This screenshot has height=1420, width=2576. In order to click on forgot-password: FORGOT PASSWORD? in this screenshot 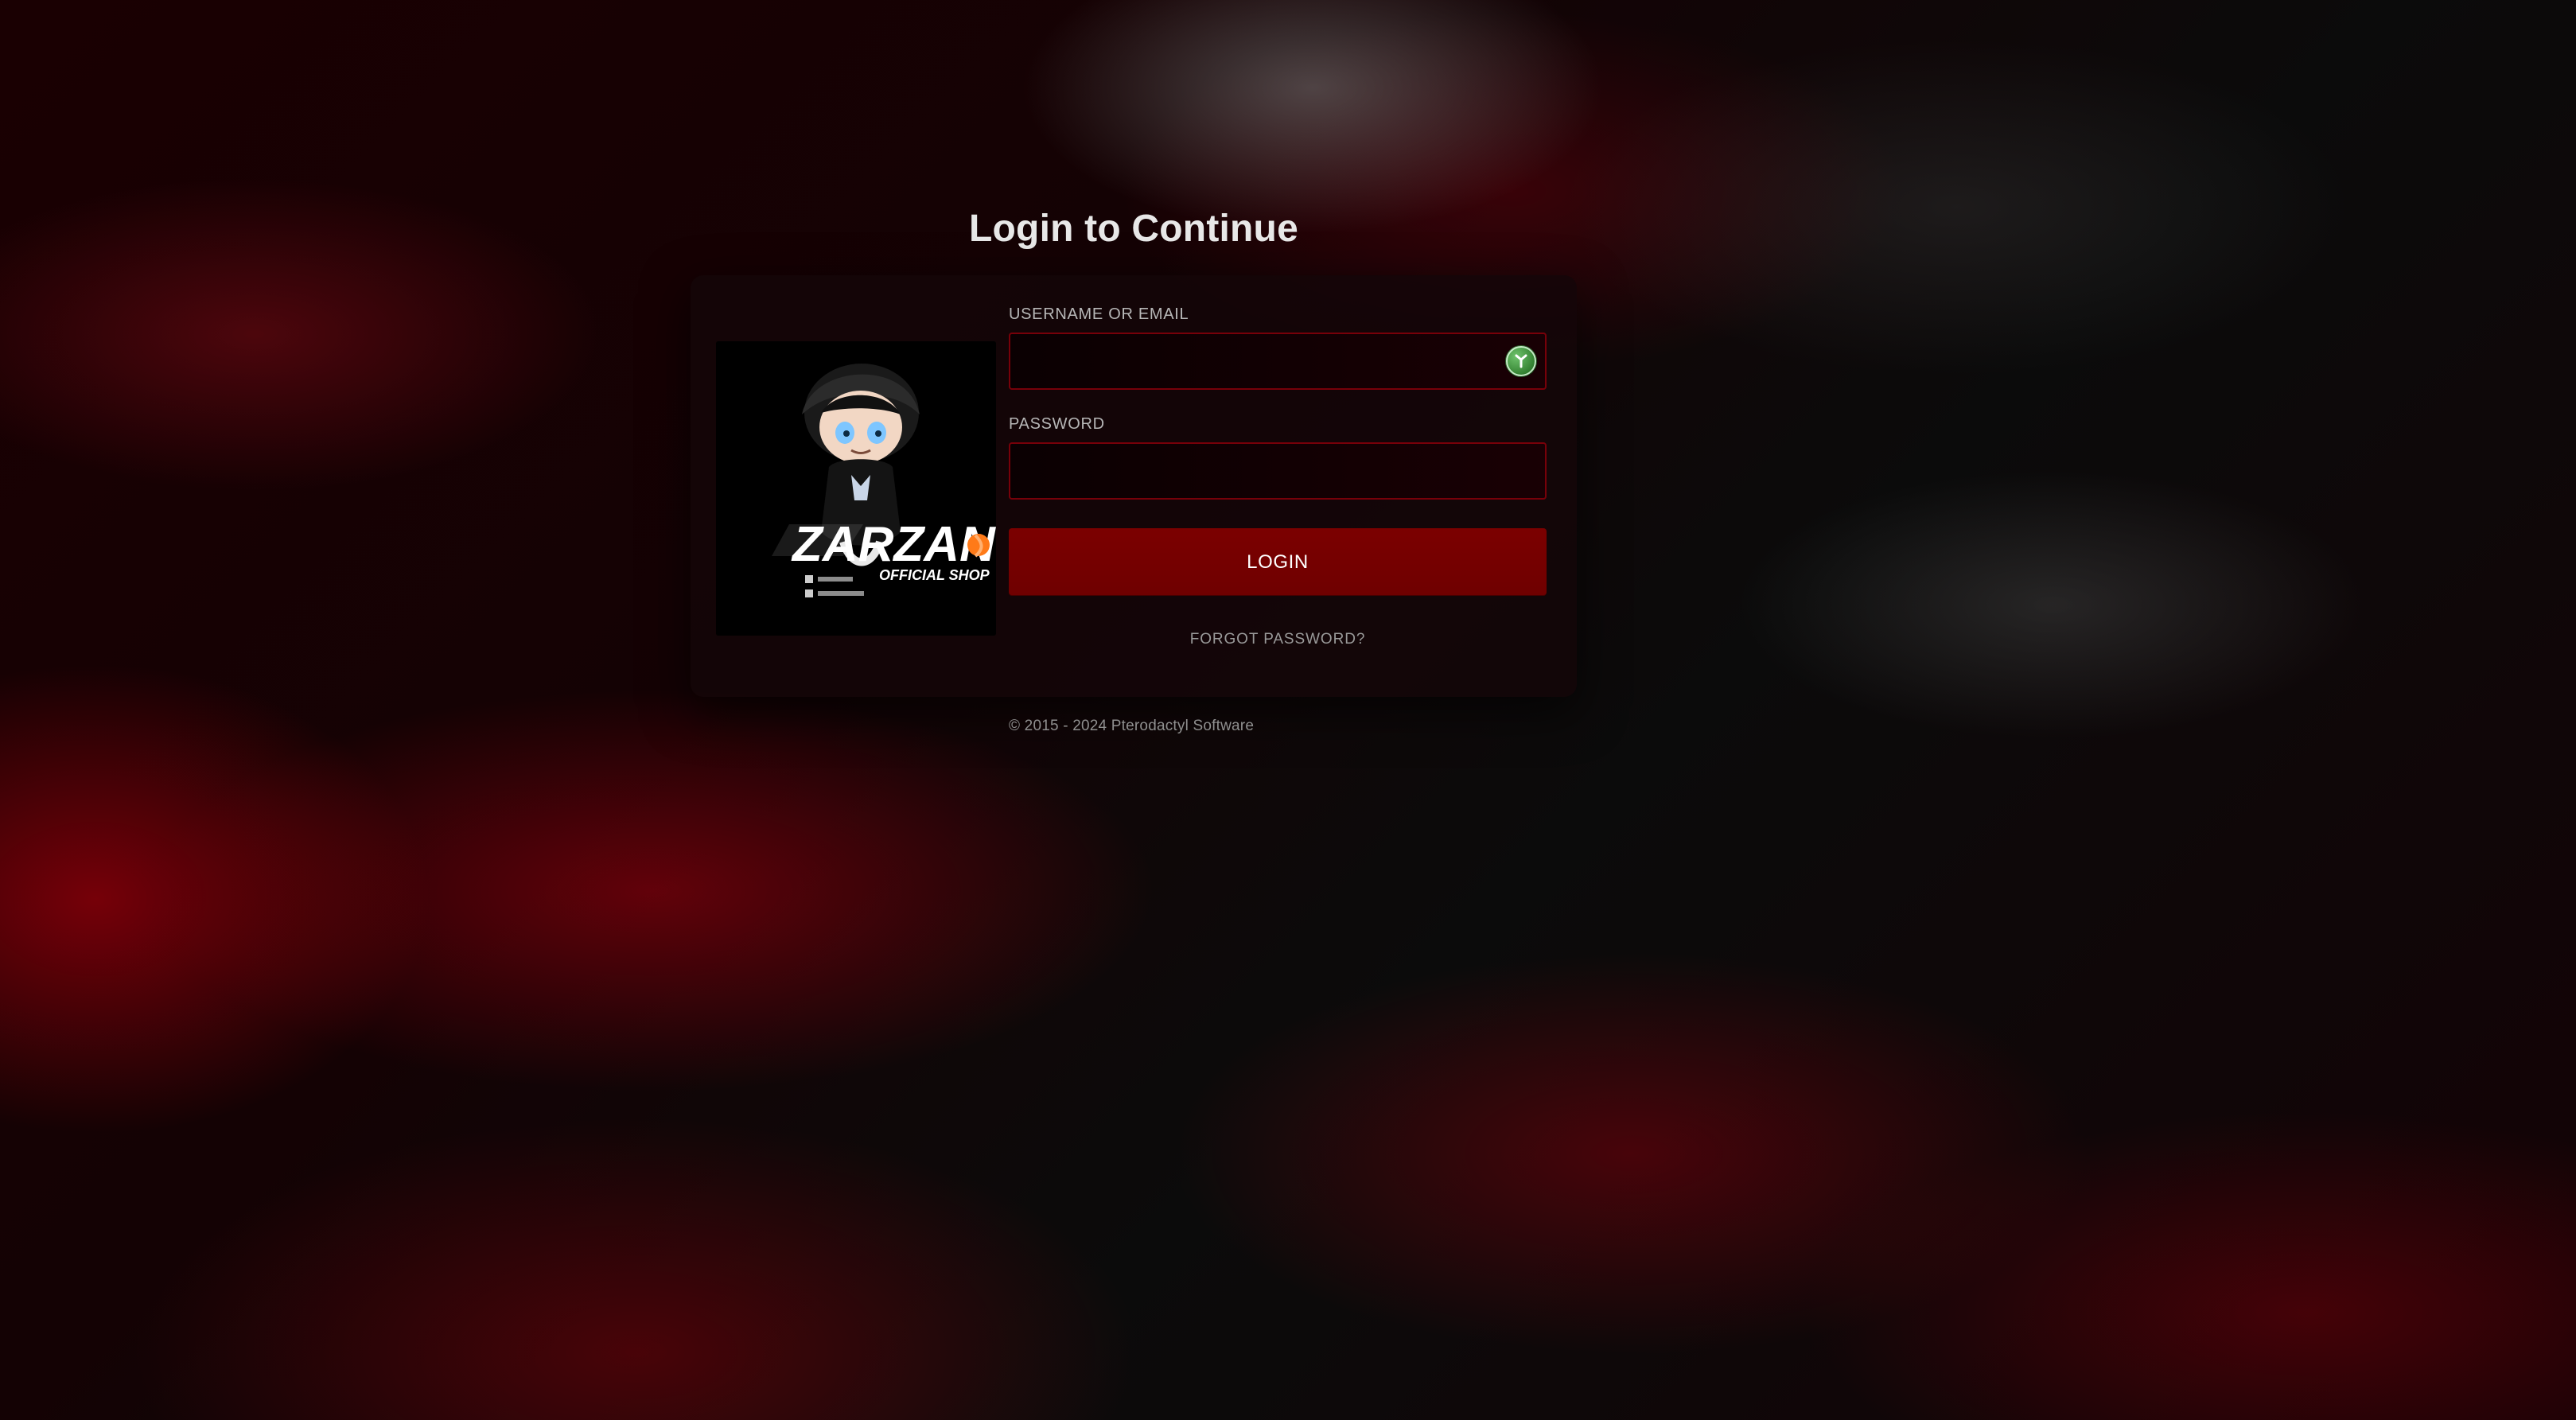, I will do `click(1278, 639)`.